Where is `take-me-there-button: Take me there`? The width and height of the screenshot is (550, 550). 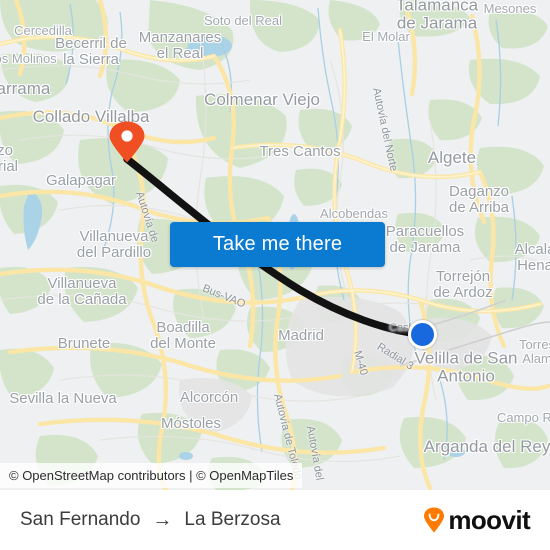
take-me-there-button: Take me there is located at coordinates (277, 244).